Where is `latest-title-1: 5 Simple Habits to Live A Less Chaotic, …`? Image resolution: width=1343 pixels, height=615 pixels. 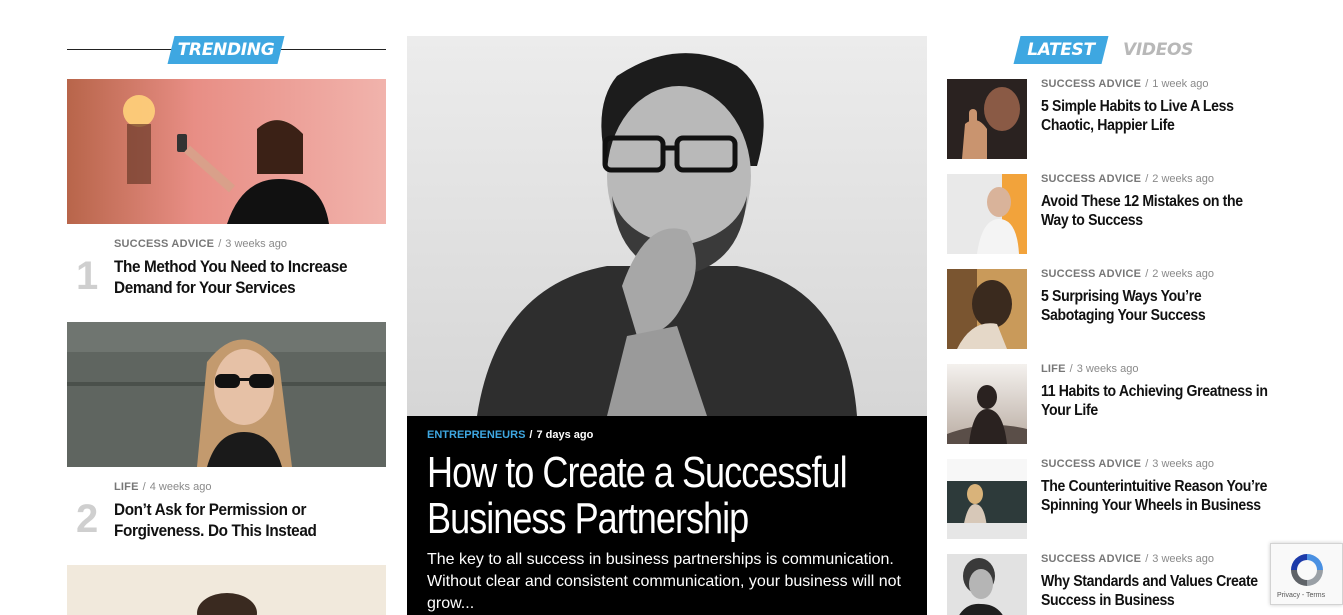 latest-title-1: 5 Simple Habits to Live A Less Chaotic, … is located at coordinates (1155, 116).